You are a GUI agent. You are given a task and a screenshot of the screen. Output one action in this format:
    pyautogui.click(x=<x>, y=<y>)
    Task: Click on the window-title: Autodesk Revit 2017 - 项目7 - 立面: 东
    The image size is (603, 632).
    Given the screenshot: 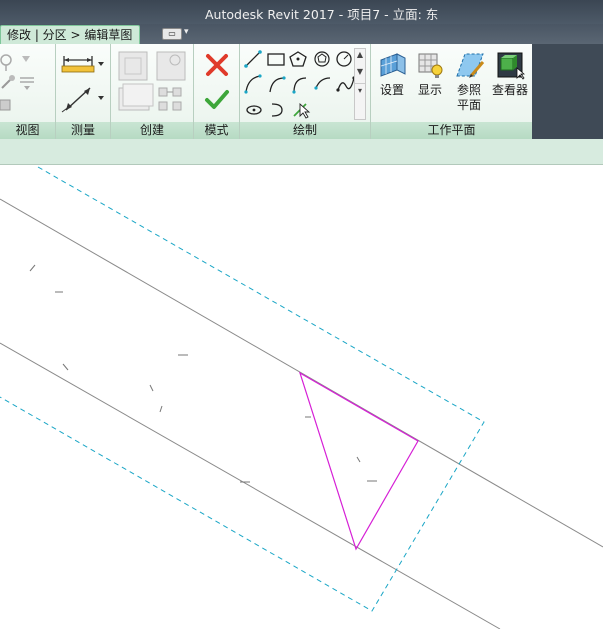 What is the action you would take?
    pyautogui.click(x=322, y=14)
    